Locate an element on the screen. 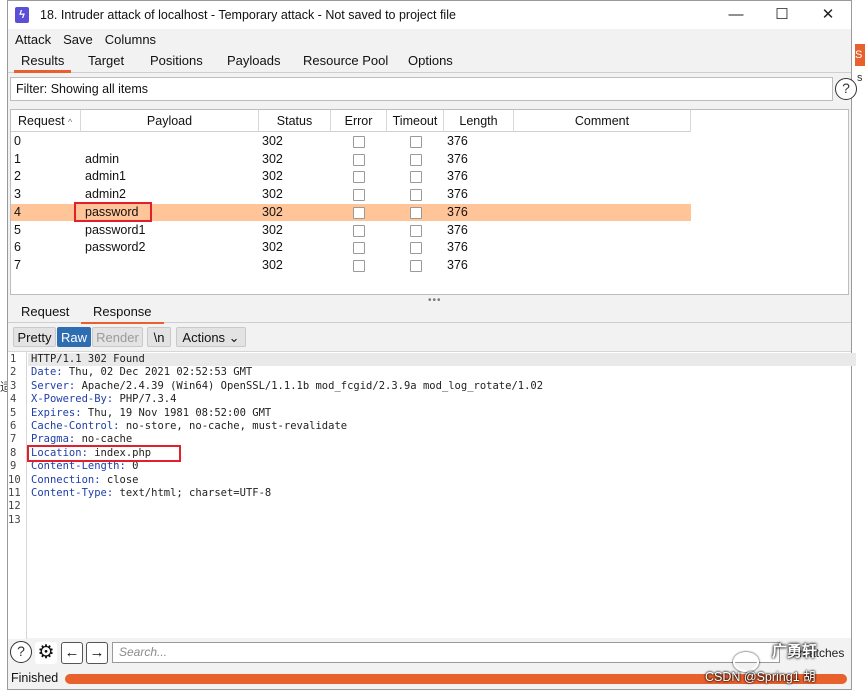  window-controls: — ☐ ✕ is located at coordinates (782, 15).